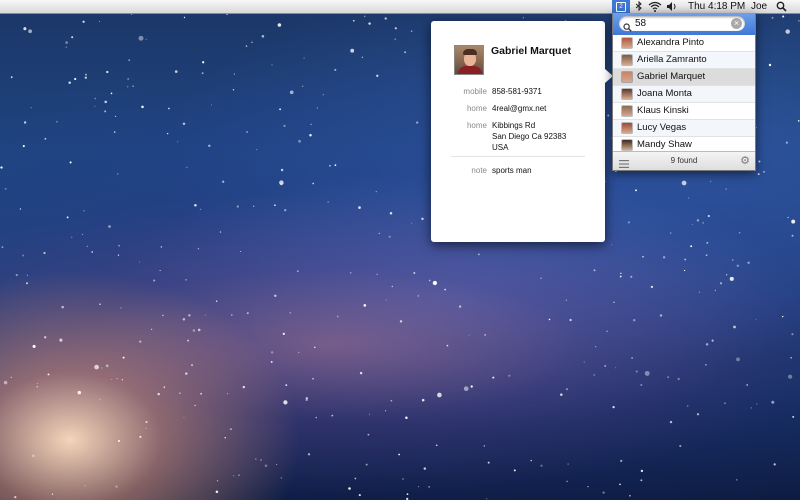 Image resolution: width=800 pixels, height=500 pixels. I want to click on result-name: Ariella Zamranto, so click(672, 59).